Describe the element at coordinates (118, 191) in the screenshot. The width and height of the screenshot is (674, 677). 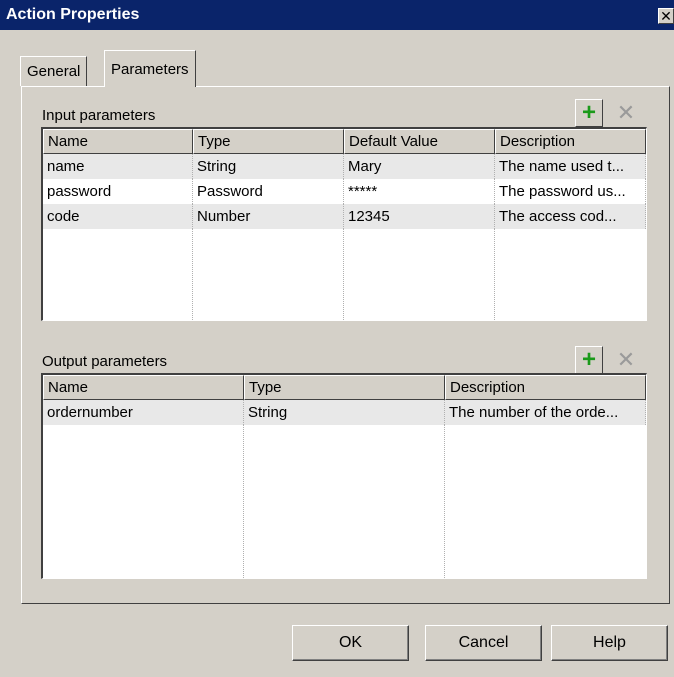
I see `cell-name: password` at that location.